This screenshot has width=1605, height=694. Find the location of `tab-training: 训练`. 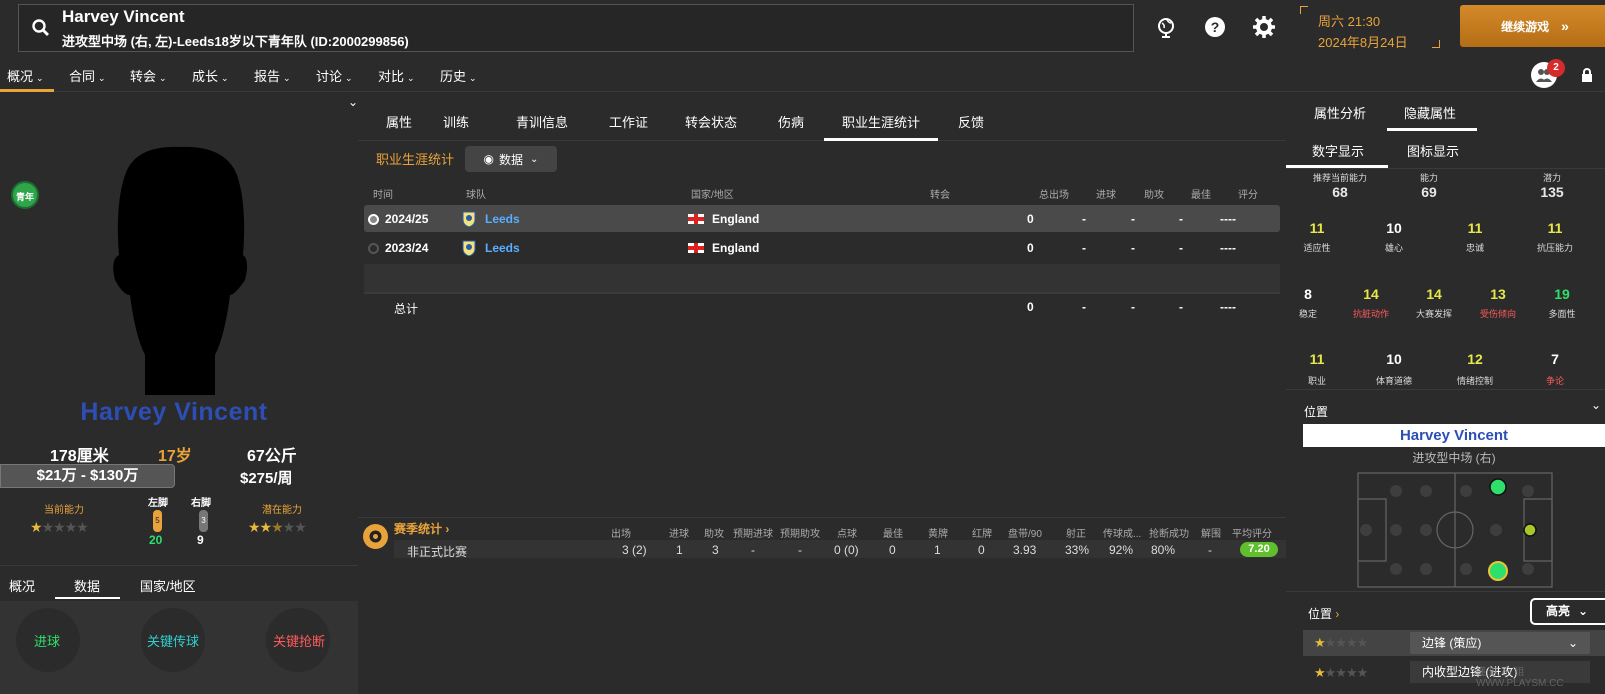

tab-training: 训练 is located at coordinates (456, 121).